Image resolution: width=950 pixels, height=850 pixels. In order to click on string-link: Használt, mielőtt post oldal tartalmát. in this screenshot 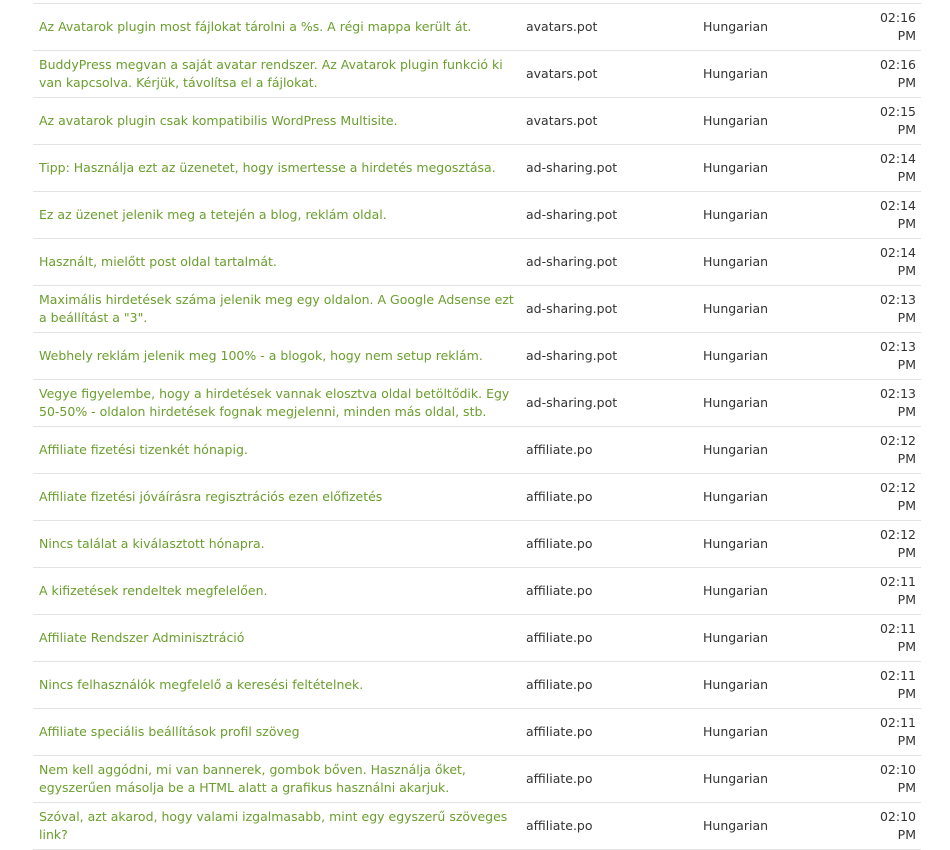, I will do `click(158, 261)`.